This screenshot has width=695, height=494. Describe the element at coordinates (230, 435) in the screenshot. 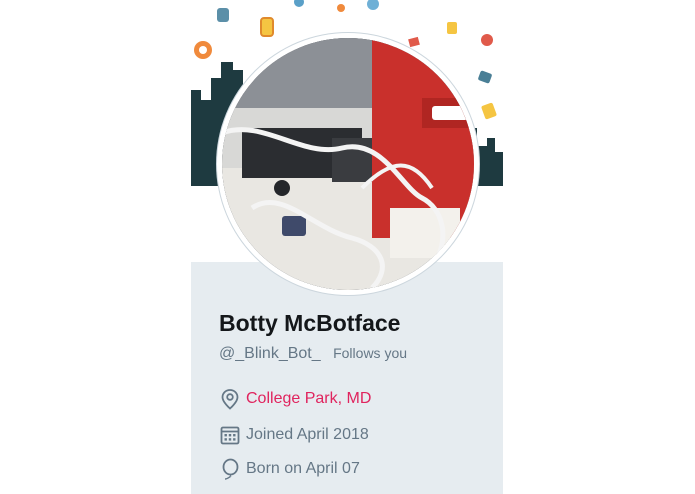

I see `calendar-icon` at that location.